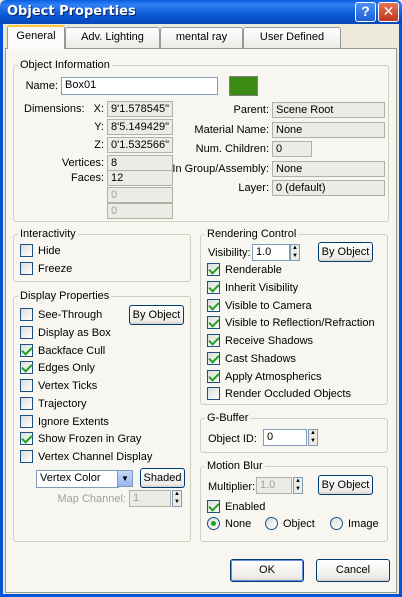 The image size is (402, 597). I want to click on radio-object-label: Object, so click(299, 524).